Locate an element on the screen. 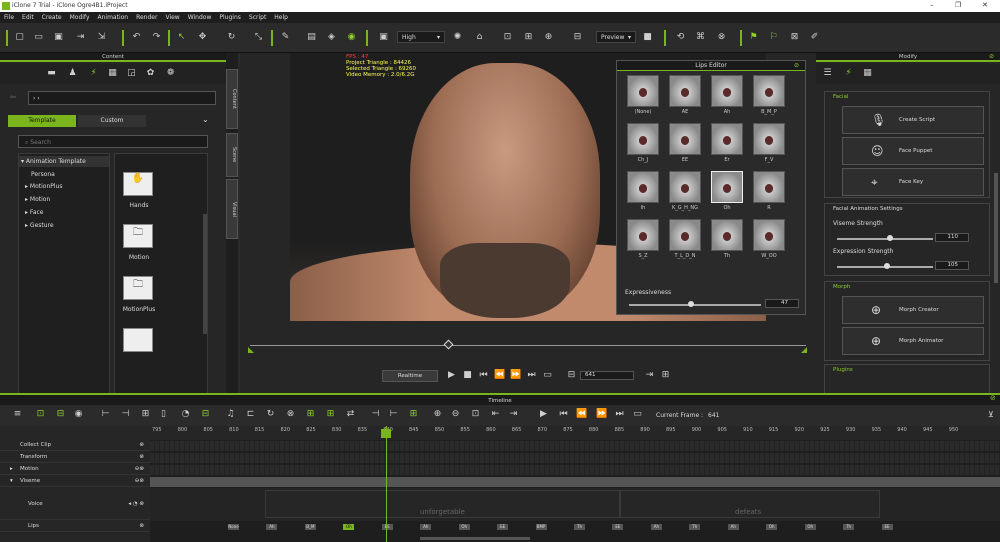 The height and width of the screenshot is (542, 1000). expression-strength-input: 105 is located at coordinates (952, 265).